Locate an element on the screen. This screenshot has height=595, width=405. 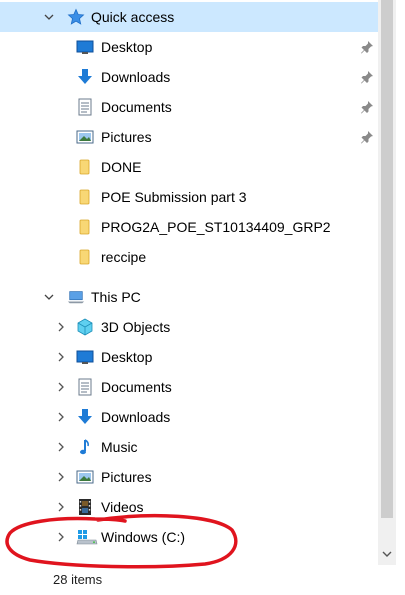
scrollbar-thumb is located at coordinates (387, 259).